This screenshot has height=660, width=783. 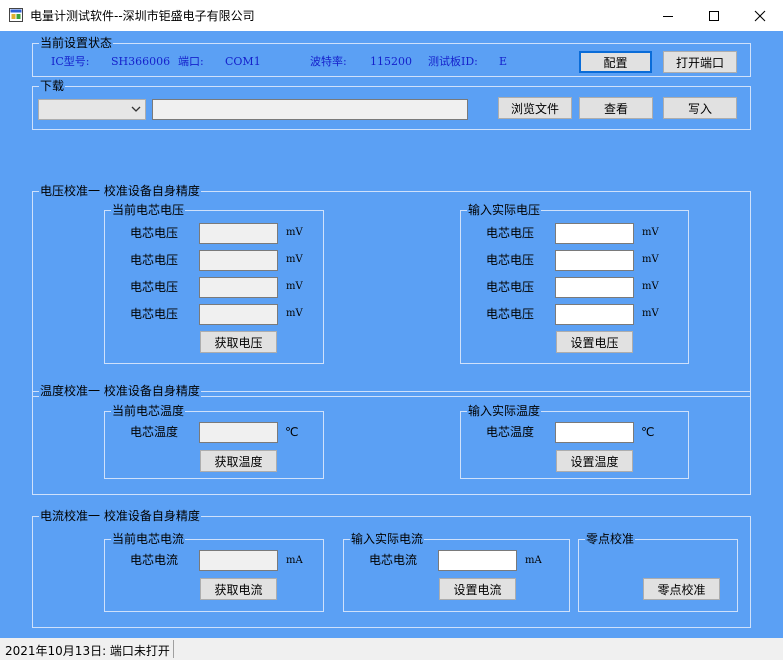 I want to click on voltage-group-label: 电压校准一 校准设备自身精度, so click(x=120, y=191).